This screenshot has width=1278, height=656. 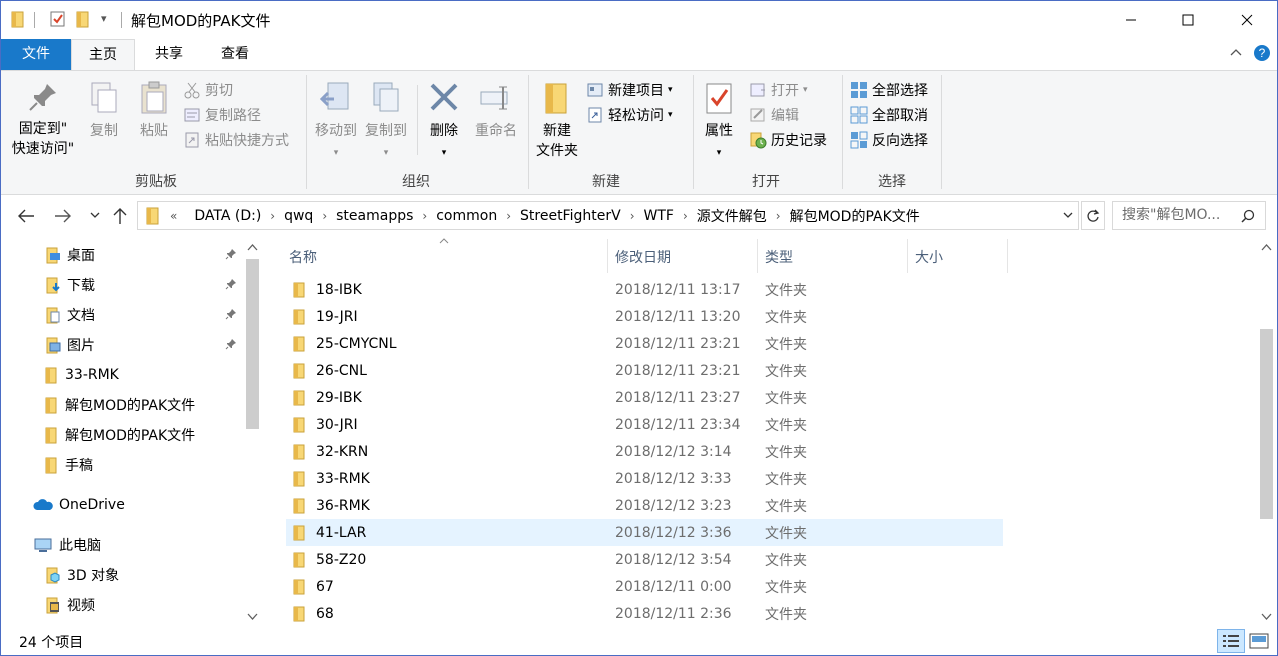 What do you see at coordinates (644, 397) in the screenshot?
I see `file-row: 29-IBK 2018/12/11 23:27 文件夹` at bounding box center [644, 397].